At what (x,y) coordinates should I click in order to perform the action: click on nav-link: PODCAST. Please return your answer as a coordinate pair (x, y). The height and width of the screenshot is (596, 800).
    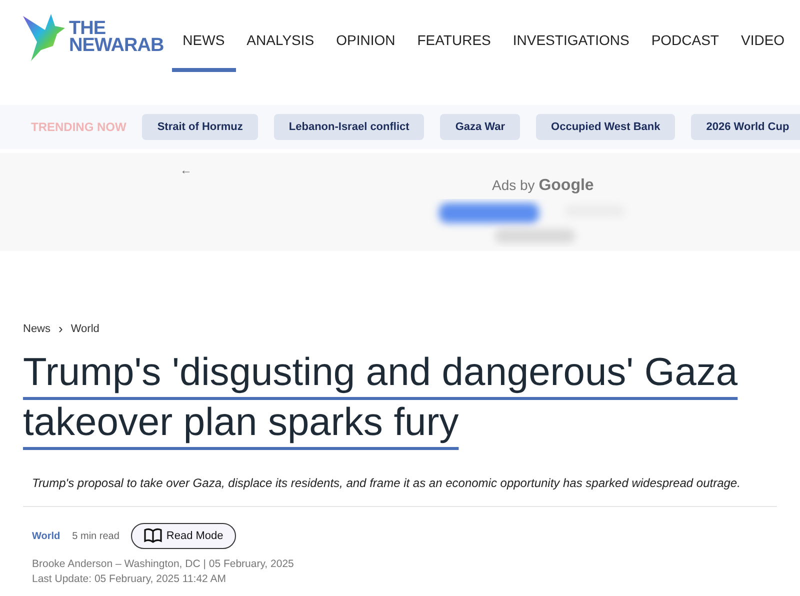
    Looking at the image, I should click on (685, 52).